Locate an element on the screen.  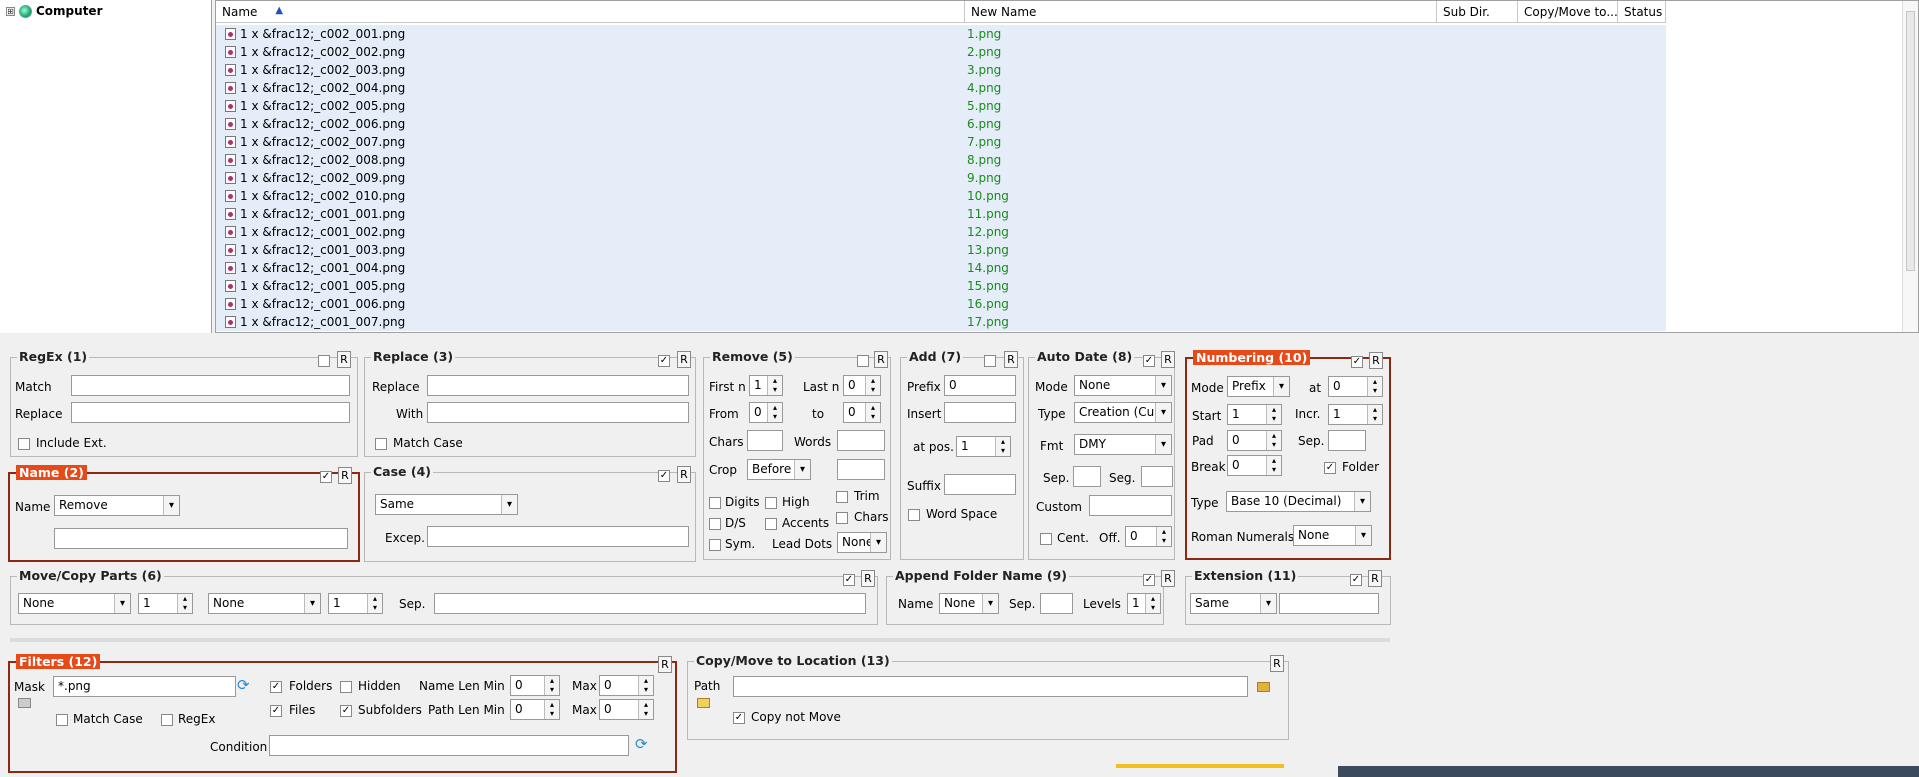
auto-date-reset-button: R is located at coordinates (1168, 359).